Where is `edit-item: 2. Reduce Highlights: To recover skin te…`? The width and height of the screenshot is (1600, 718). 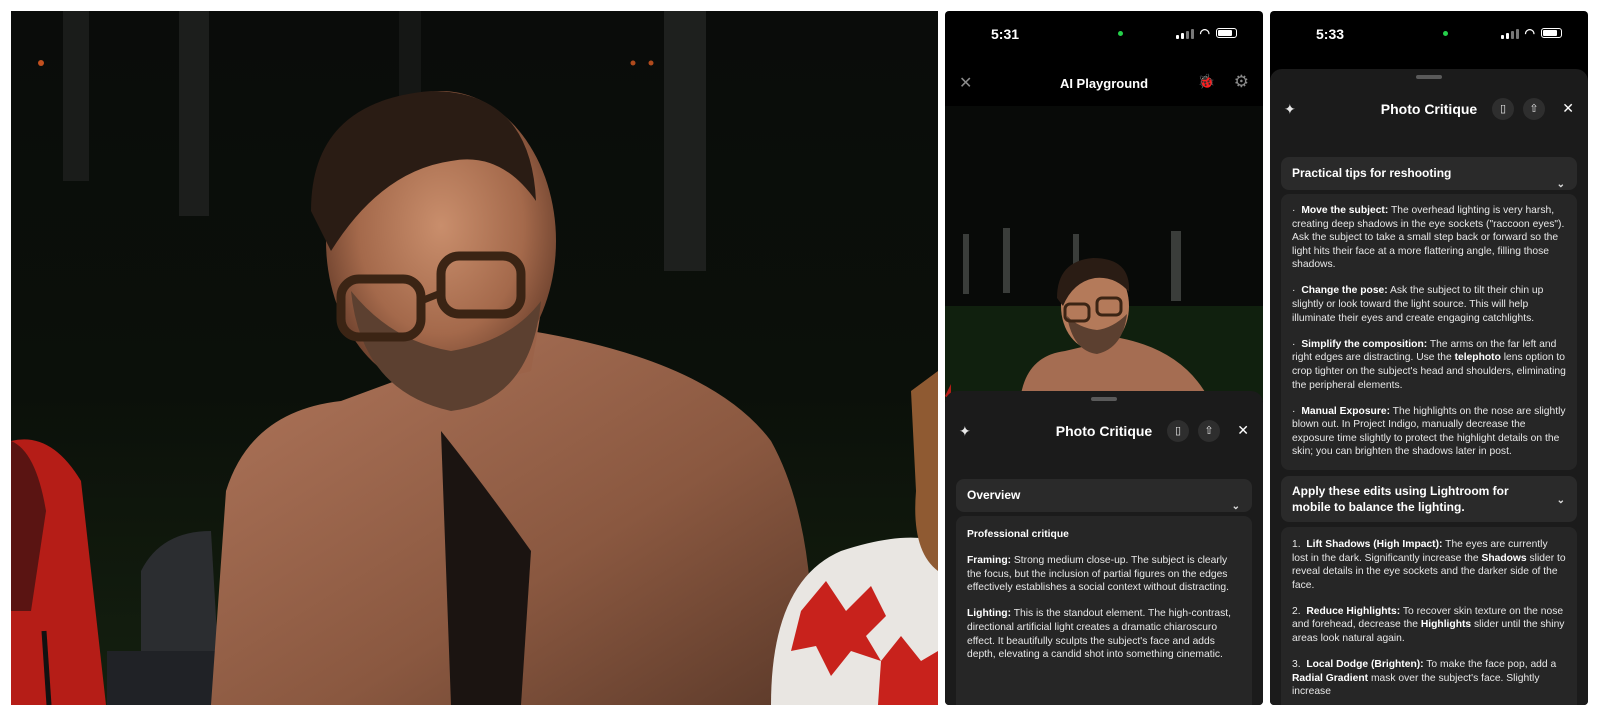 edit-item: 2. Reduce Highlights: To recover skin te… is located at coordinates (1428, 625).